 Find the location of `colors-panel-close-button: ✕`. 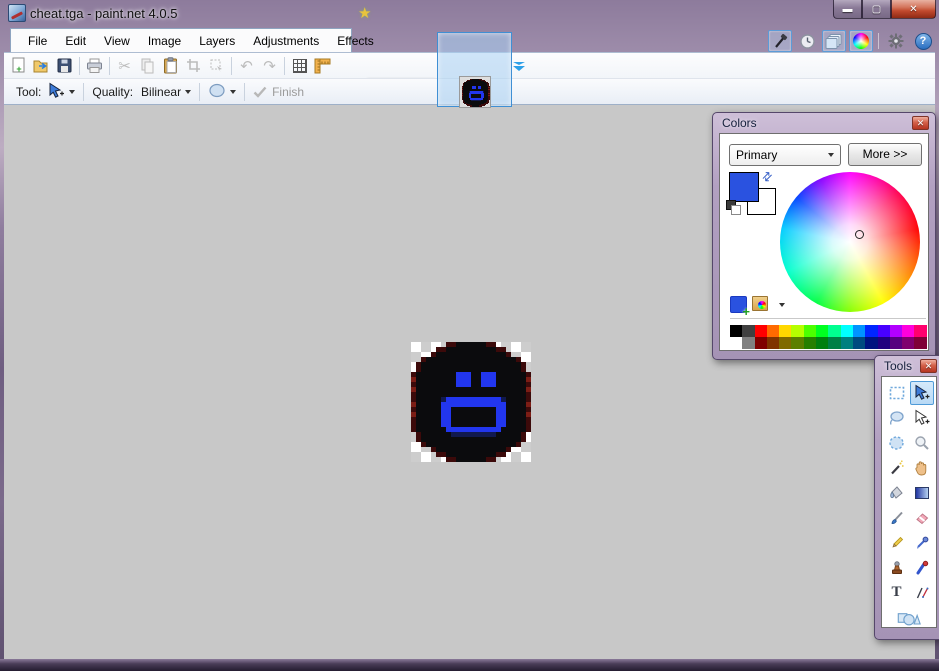

colors-panel-close-button: ✕ is located at coordinates (920, 123).